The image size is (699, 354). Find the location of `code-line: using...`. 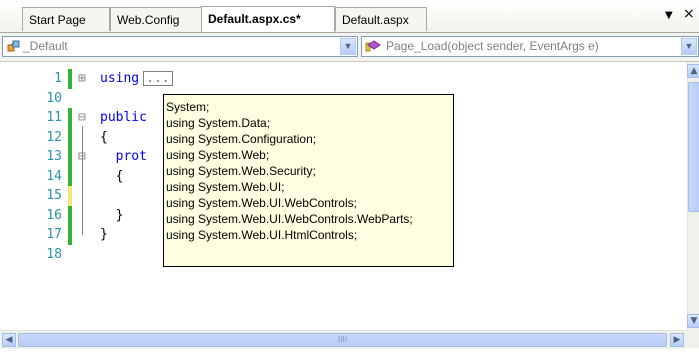

code-line: using... is located at coordinates (136, 78).